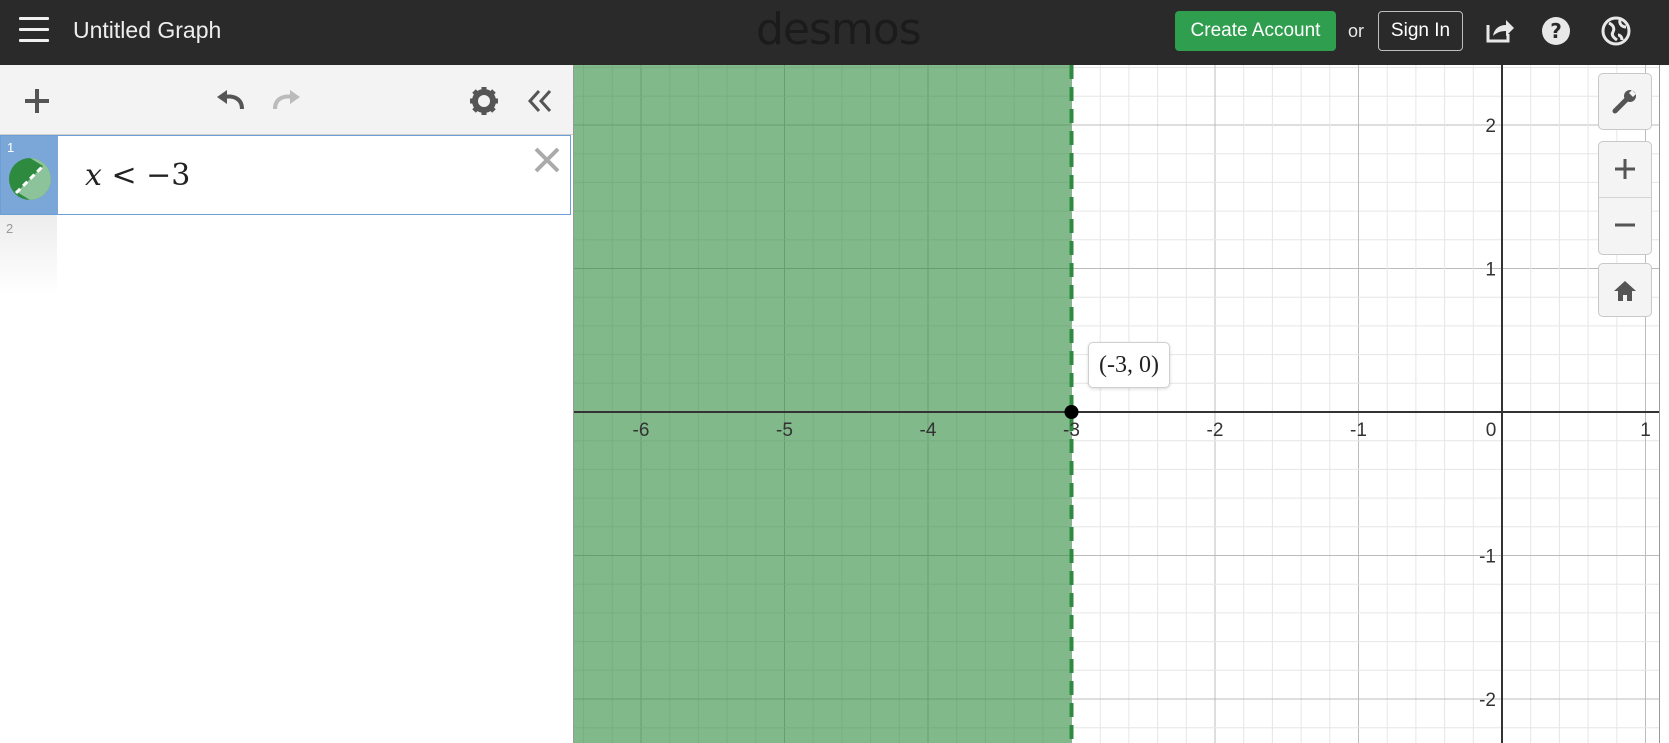  I want to click on x-tick-label: -1, so click(1358, 430).